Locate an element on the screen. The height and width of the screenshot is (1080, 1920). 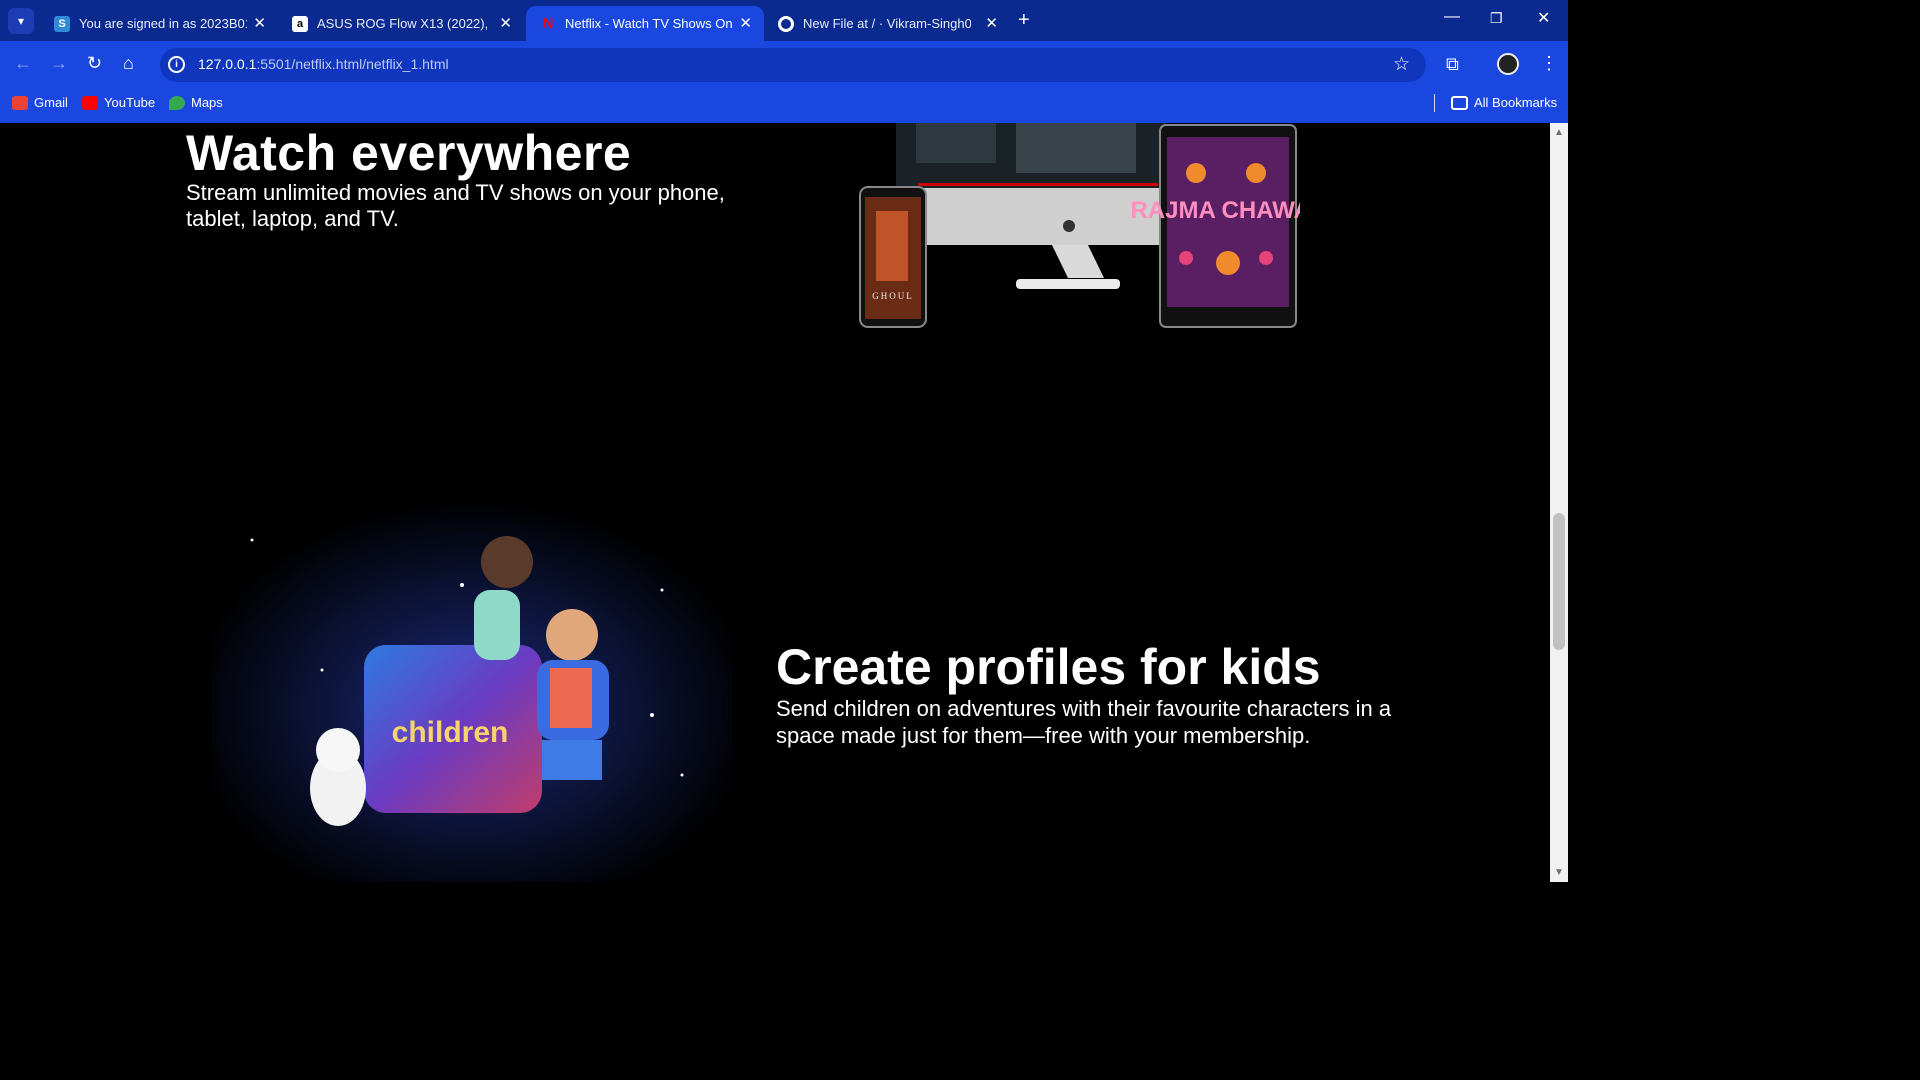
bookmark-youtube: YouTube is located at coordinates (118, 102).